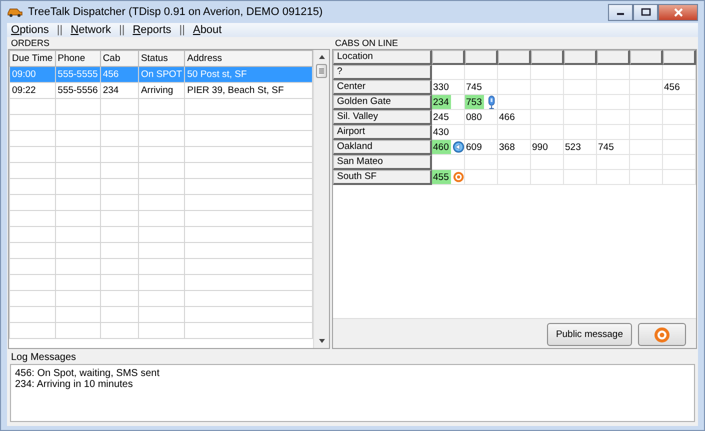  Describe the element at coordinates (473, 117) in the screenshot. I see `cab-number: 080` at that location.